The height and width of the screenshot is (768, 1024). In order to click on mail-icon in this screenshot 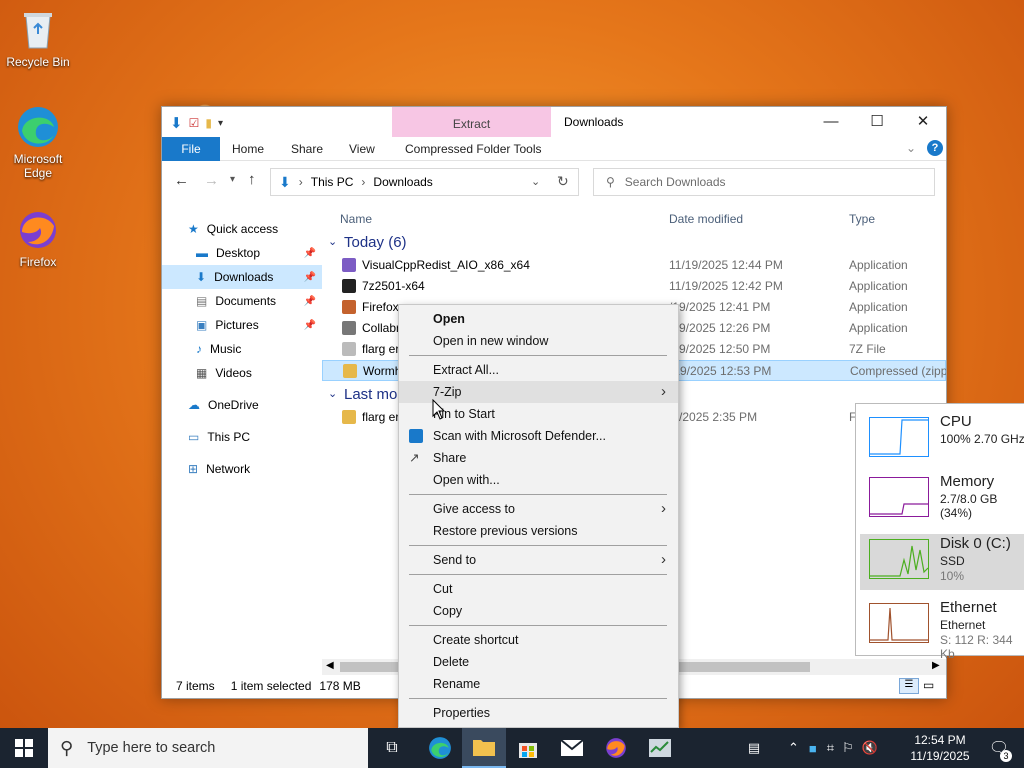, I will do `click(572, 747)`.